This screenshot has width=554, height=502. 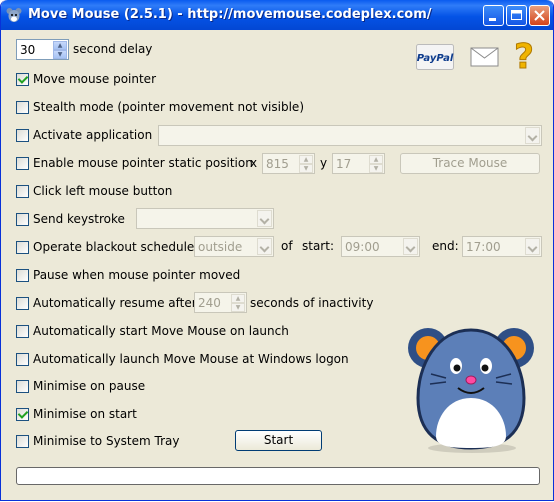 I want to click on static-position-row: Enable mouse pointer static position, so click(x=134, y=163).